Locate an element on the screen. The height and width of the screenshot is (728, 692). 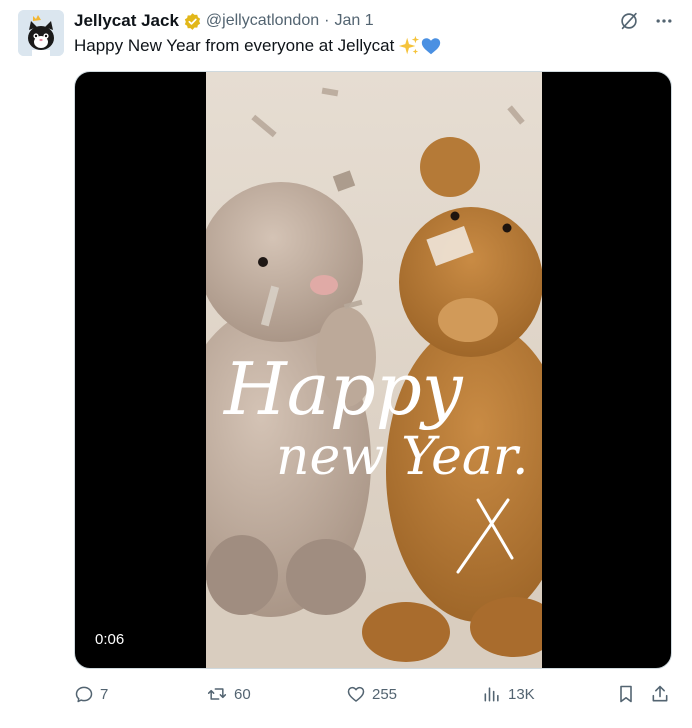
sparkles-icon is located at coordinates (409, 45).